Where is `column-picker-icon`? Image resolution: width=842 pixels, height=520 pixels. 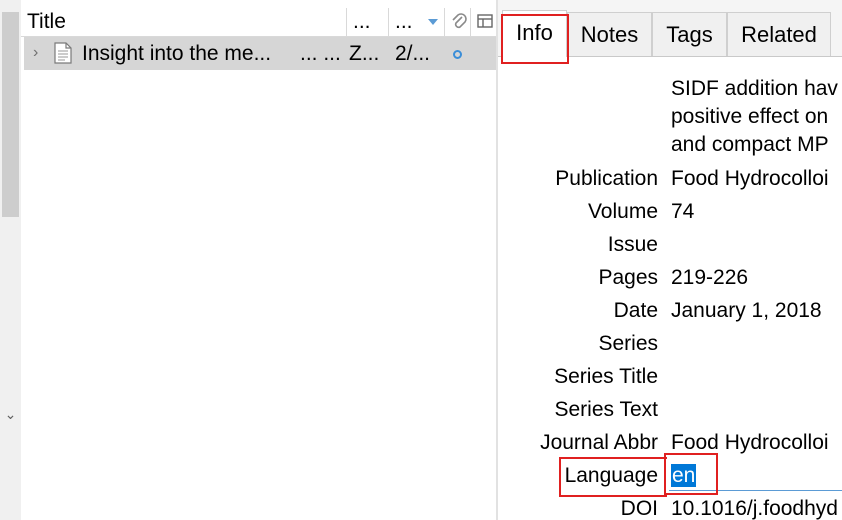
column-picker-icon is located at coordinates (485, 21).